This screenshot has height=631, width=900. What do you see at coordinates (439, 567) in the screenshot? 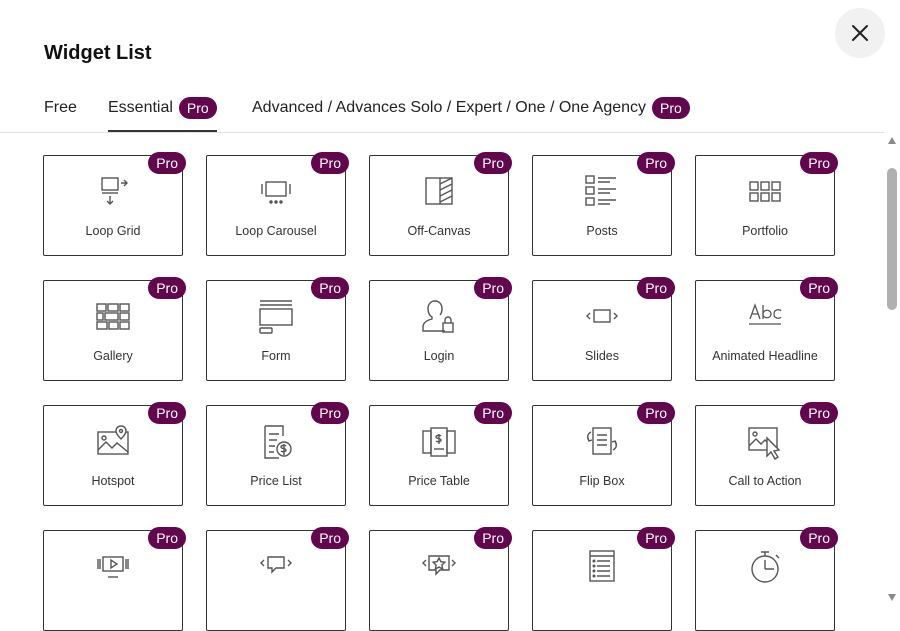
I see `reviews-icon` at bounding box center [439, 567].